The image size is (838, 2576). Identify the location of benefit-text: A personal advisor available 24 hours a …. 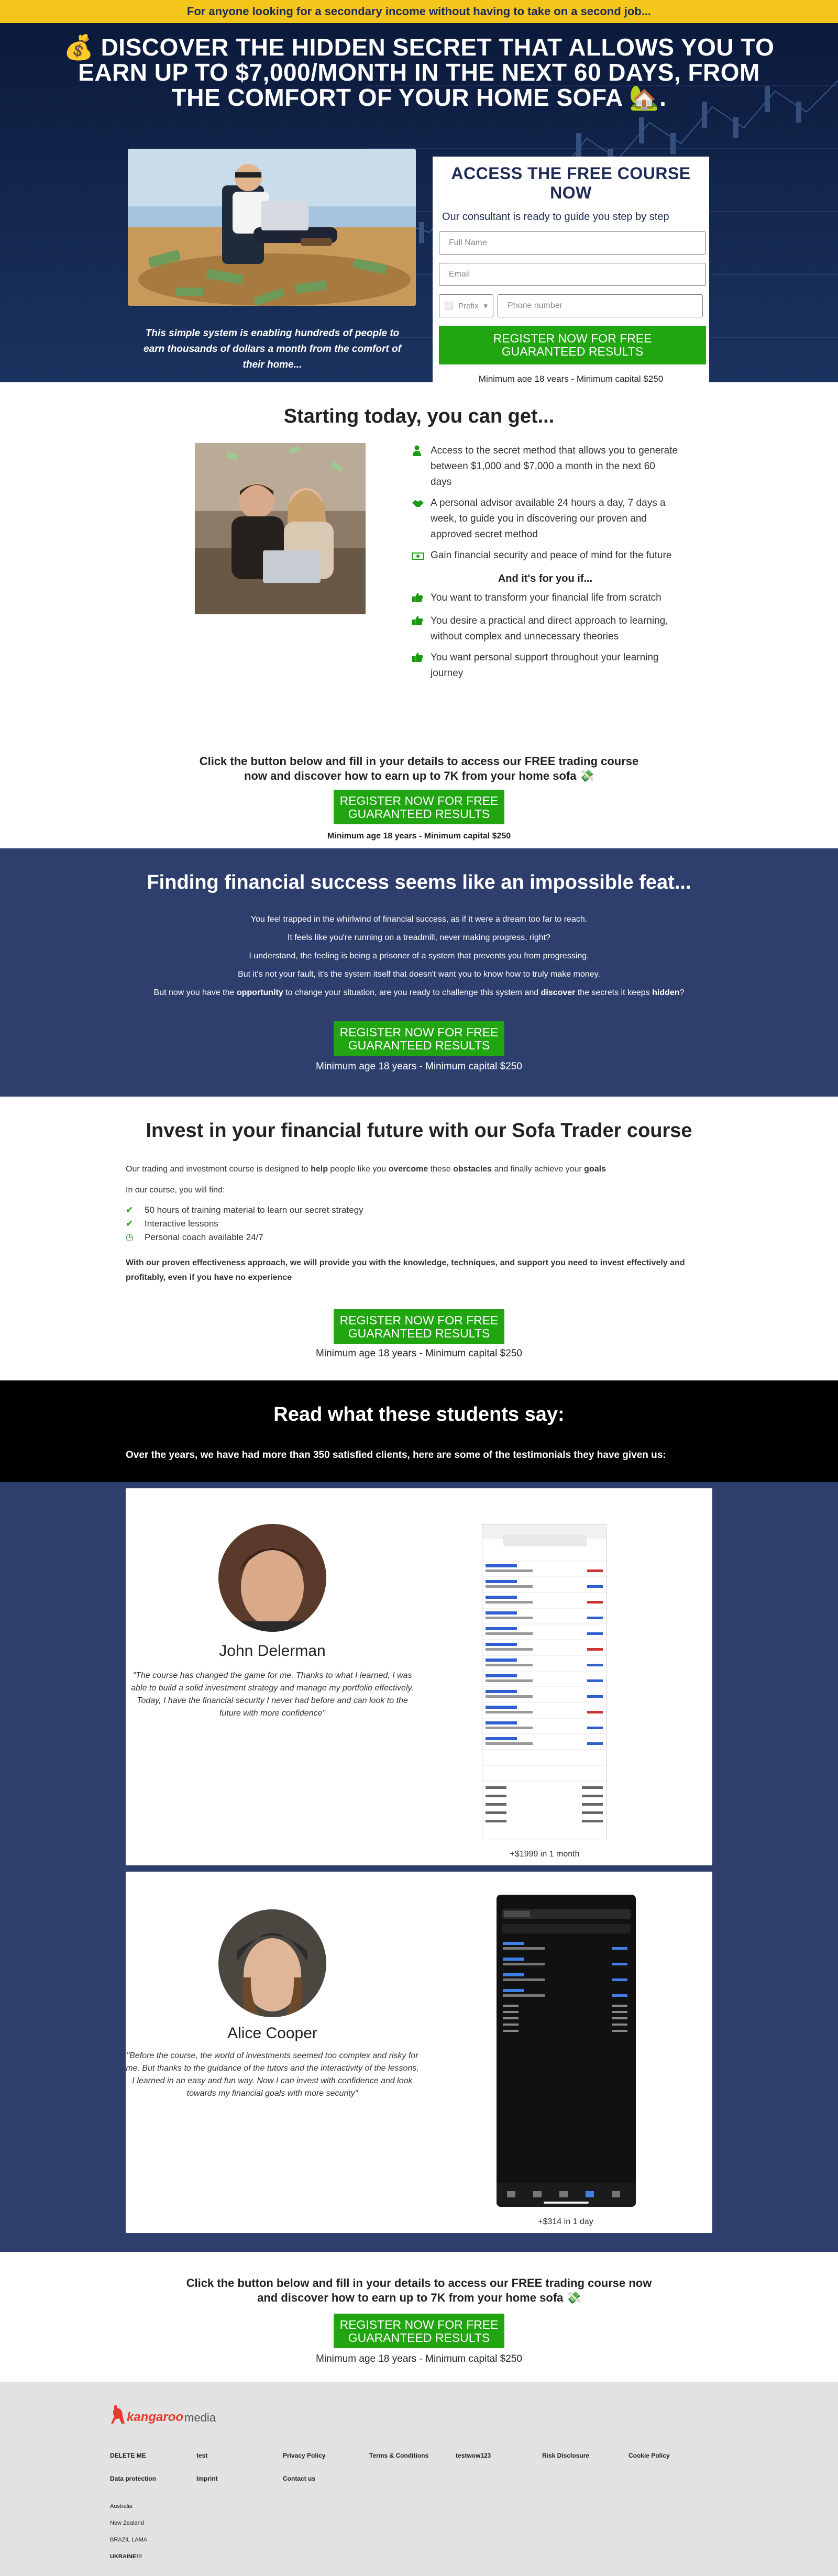
(548, 518).